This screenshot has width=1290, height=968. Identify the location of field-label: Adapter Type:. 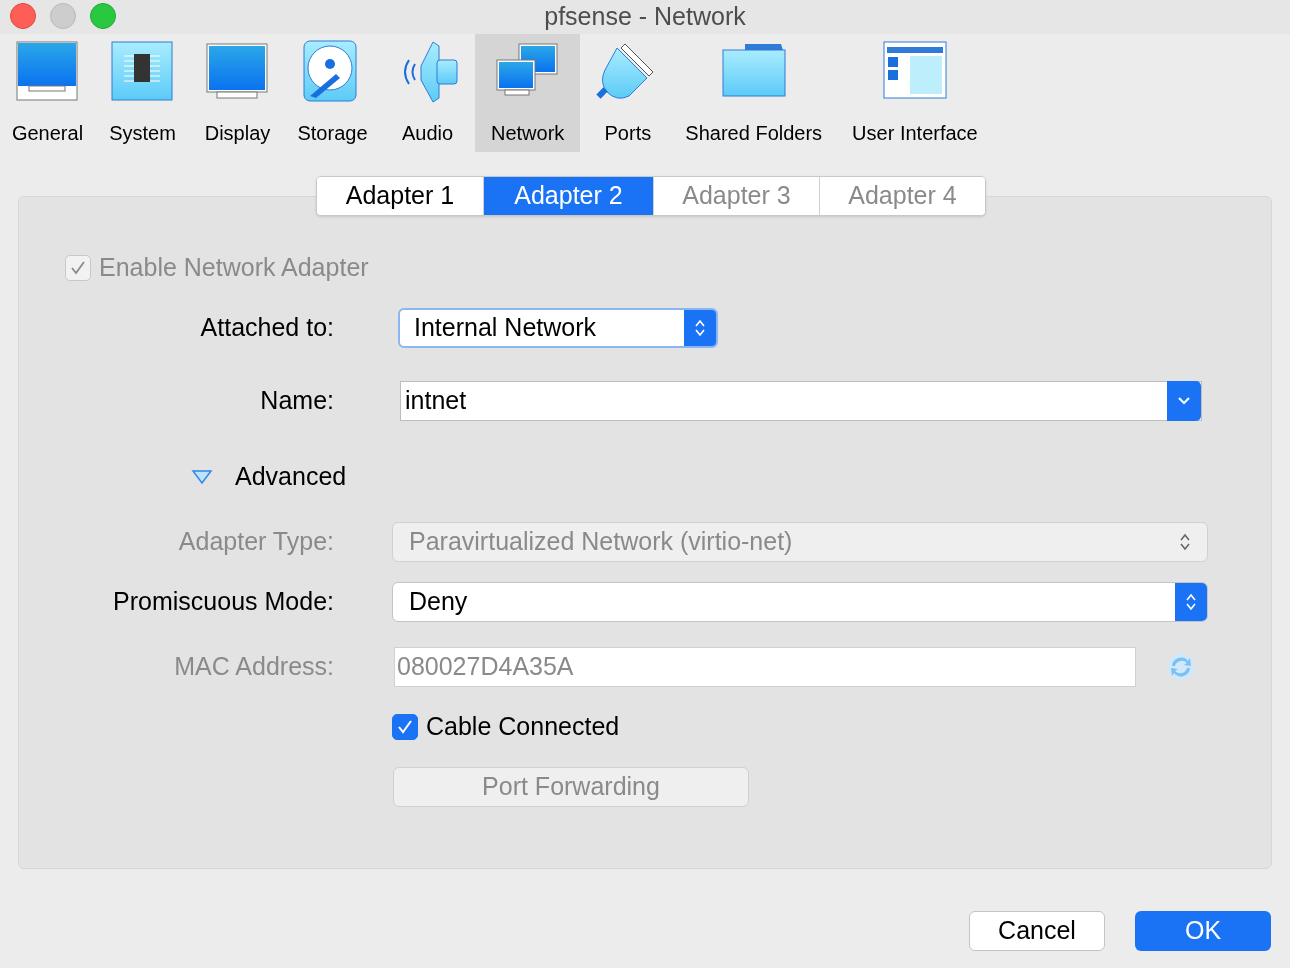
(256, 542).